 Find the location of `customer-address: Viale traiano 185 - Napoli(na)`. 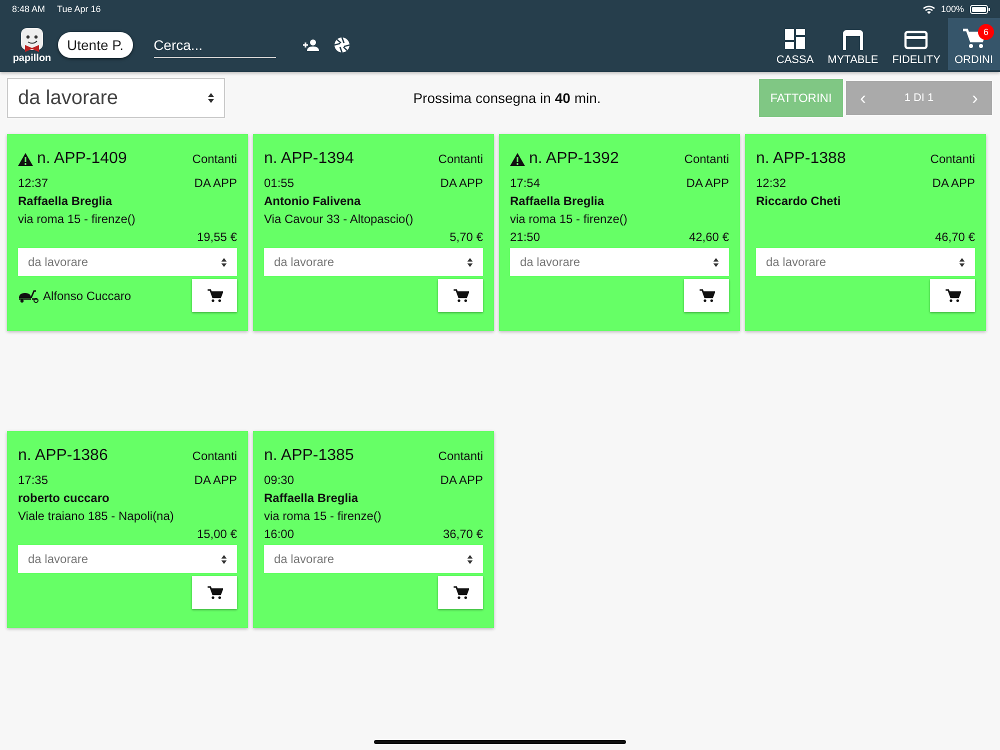

customer-address: Viale traiano 185 - Napoli(na) is located at coordinates (96, 516).